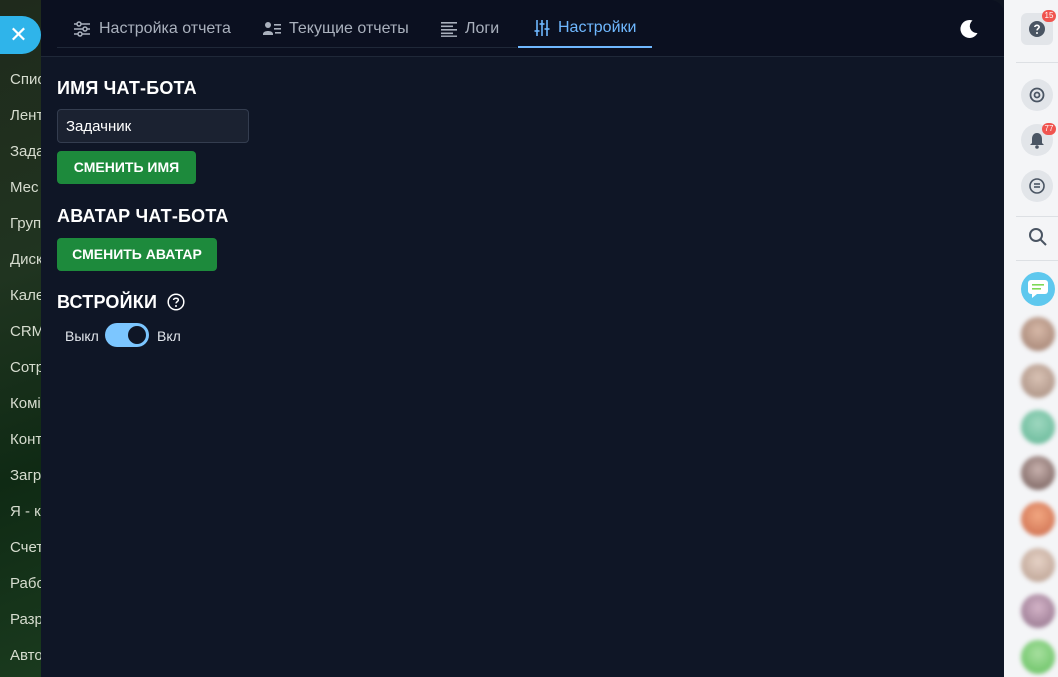 Image resolution: width=1058 pixels, height=677 pixels. What do you see at coordinates (349, 28) in the screenshot?
I see `tab-label: Текущие отчеты` at bounding box center [349, 28].